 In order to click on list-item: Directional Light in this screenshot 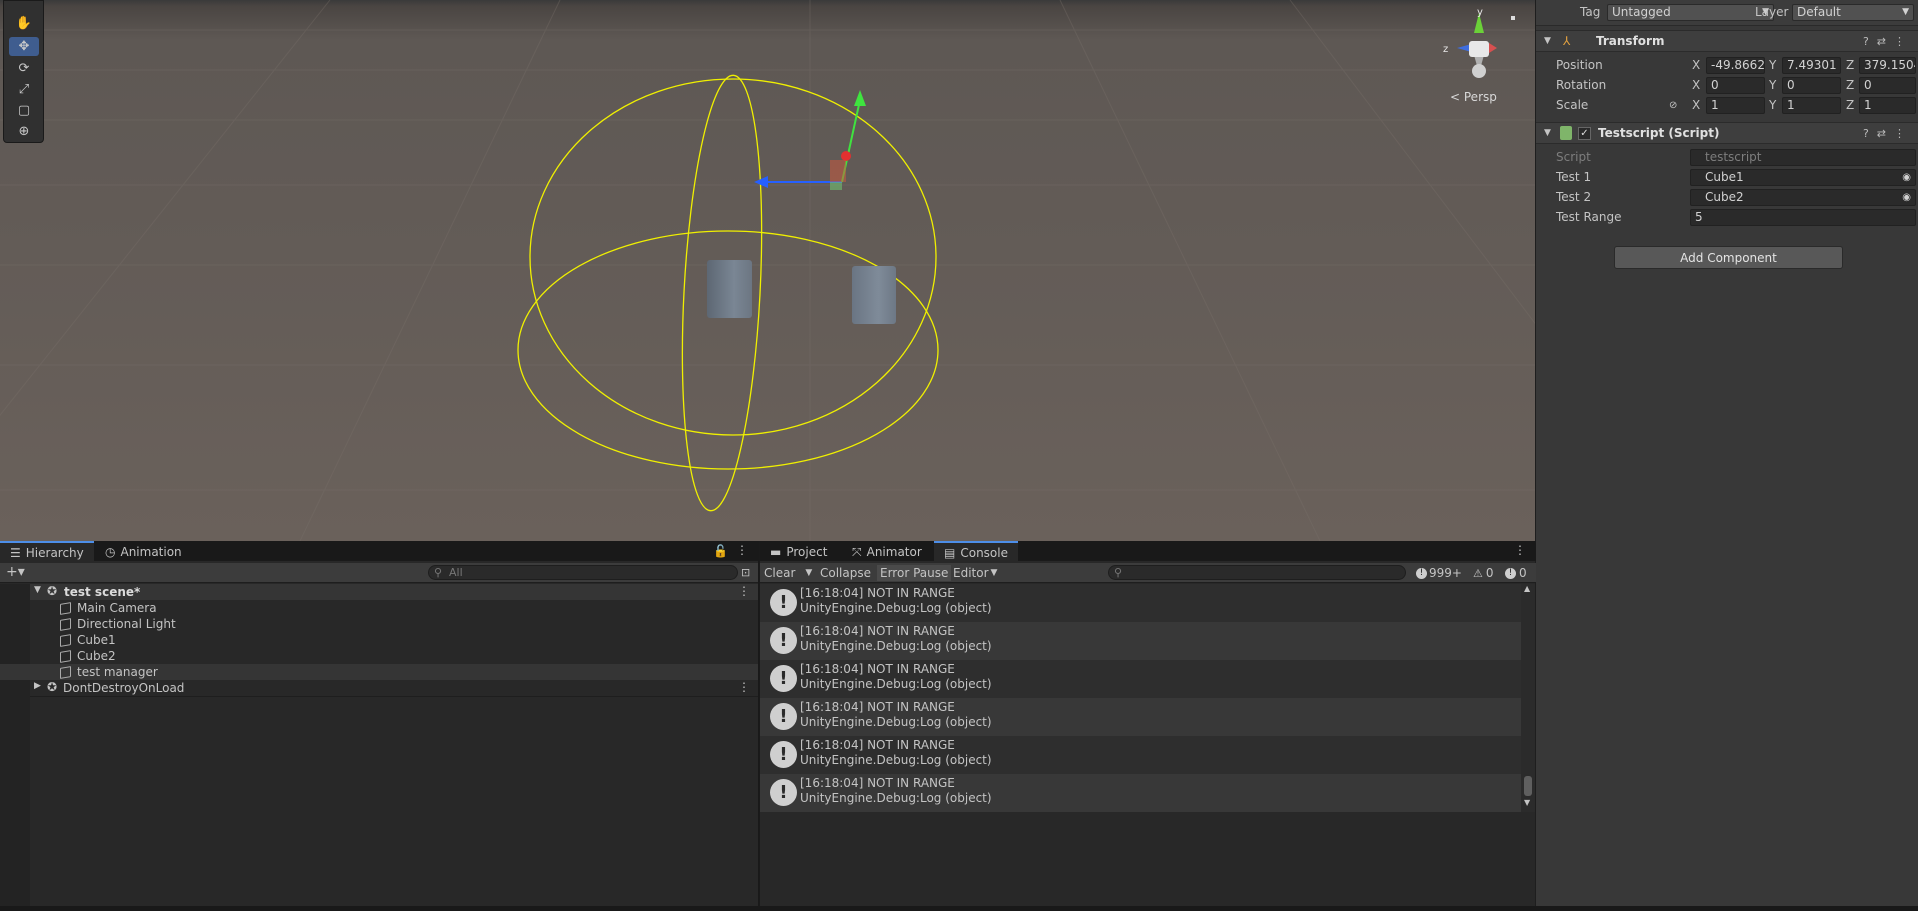, I will do `click(118, 624)`.